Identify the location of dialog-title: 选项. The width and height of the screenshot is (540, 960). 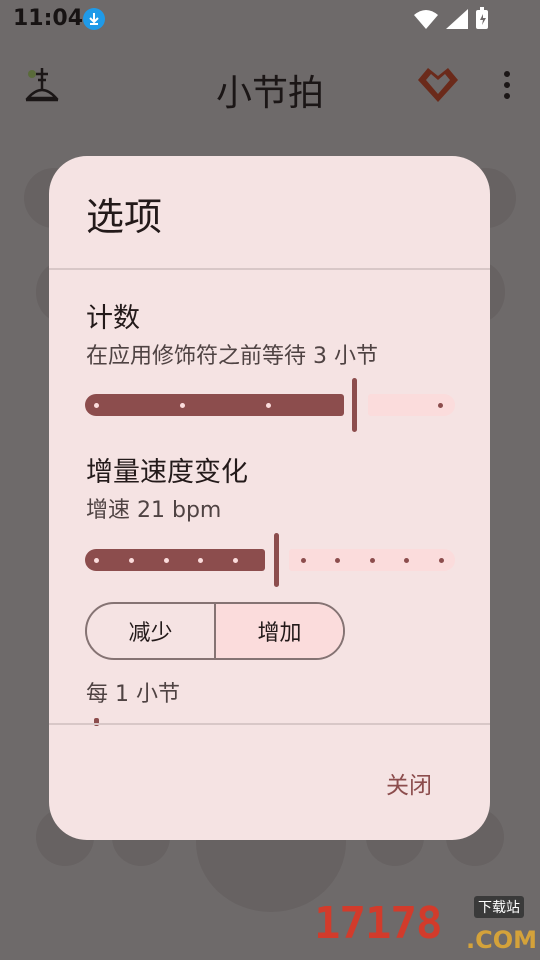
(124, 217).